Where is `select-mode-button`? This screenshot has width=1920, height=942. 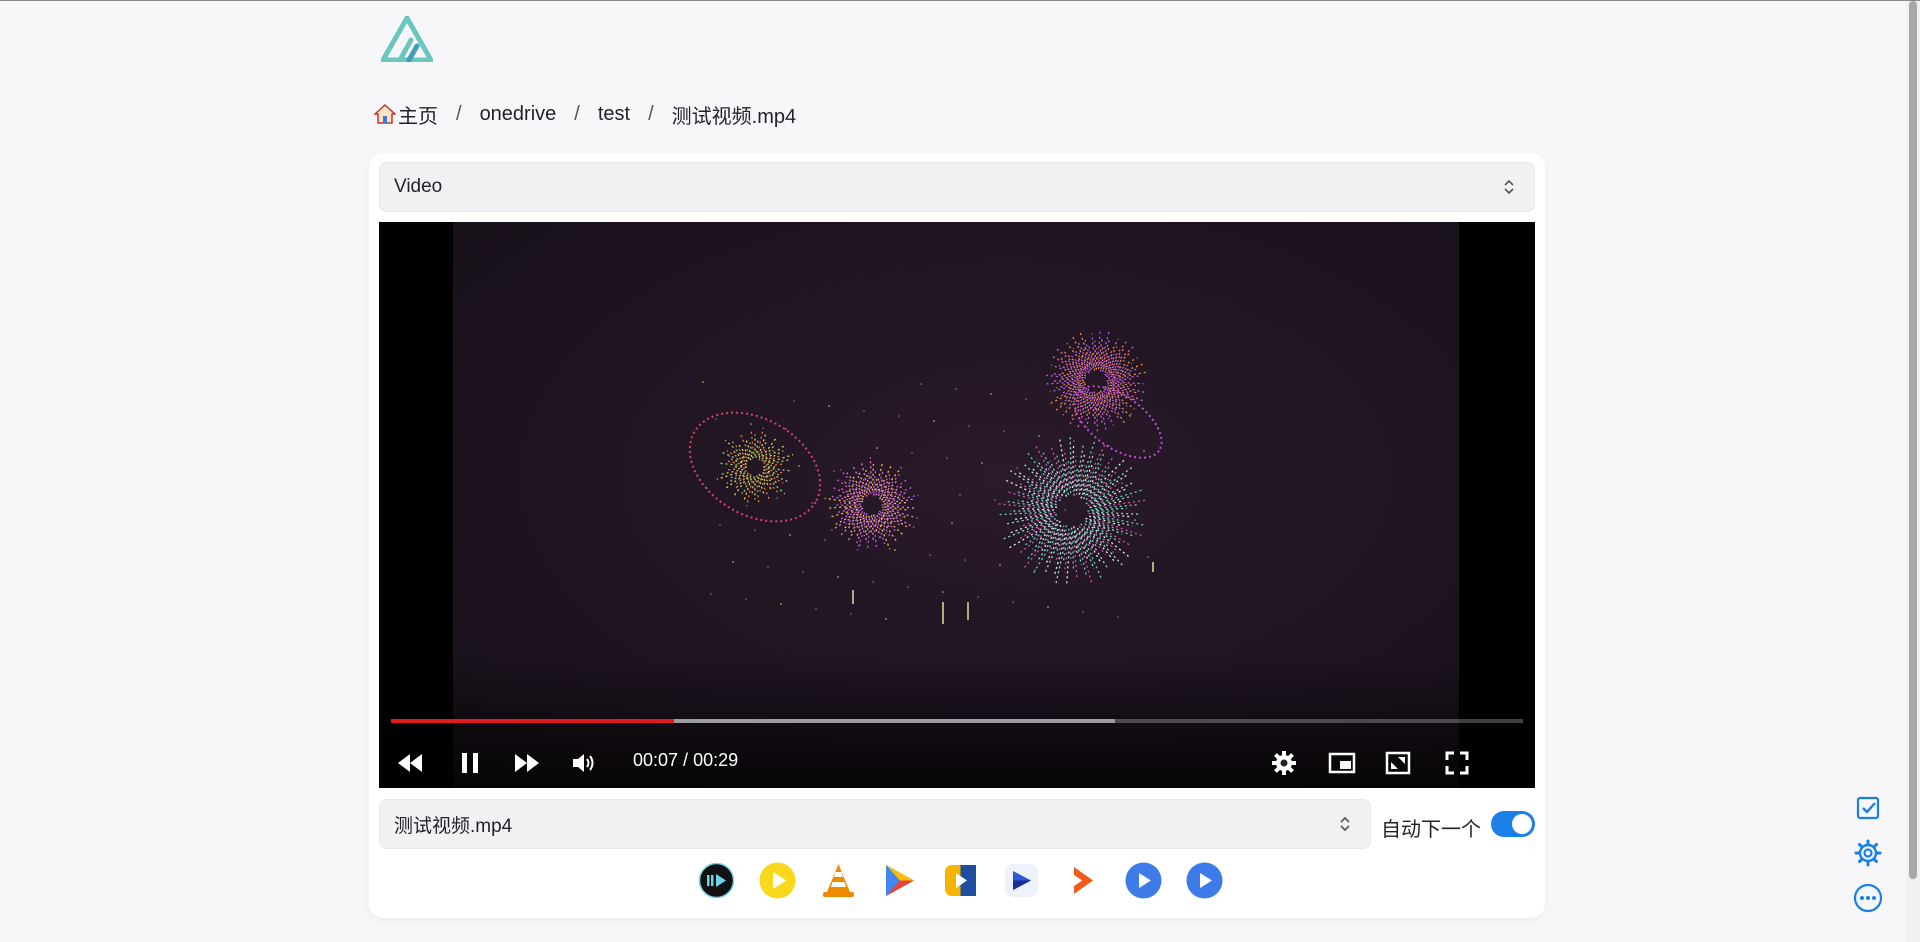 select-mode-button is located at coordinates (1868, 808).